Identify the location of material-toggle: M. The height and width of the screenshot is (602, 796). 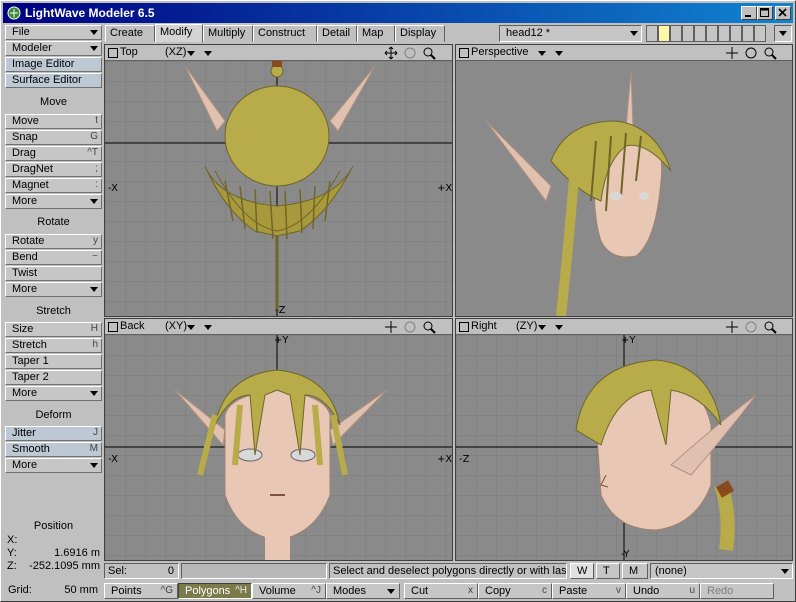
(635, 571).